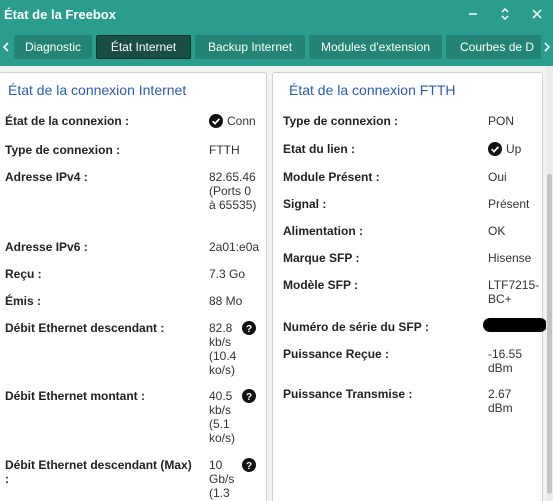  I want to click on chevron-left-icon, so click(5, 47).